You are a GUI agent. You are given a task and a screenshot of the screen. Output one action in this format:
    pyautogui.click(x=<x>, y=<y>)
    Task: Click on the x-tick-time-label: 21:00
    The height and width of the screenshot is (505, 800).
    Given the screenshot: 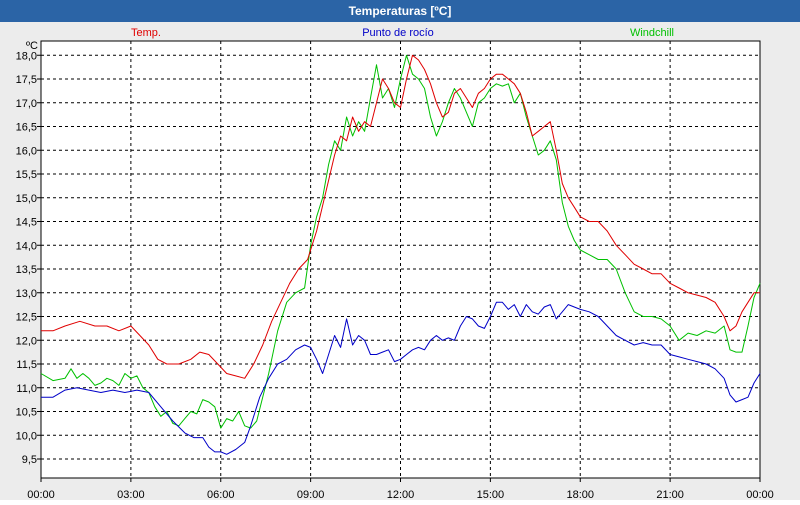 What is the action you would take?
    pyautogui.click(x=670, y=494)
    